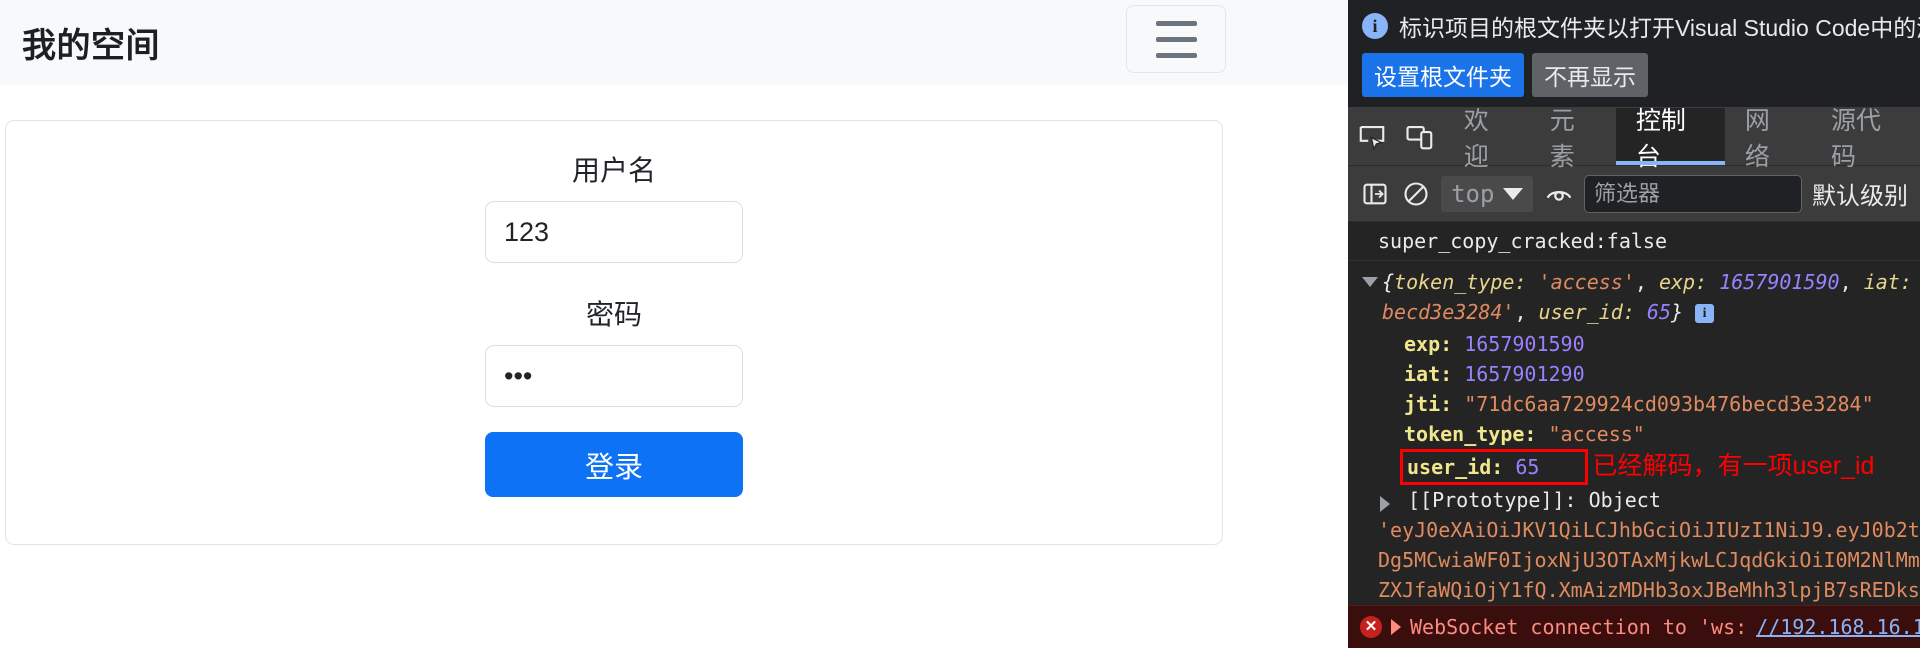 Image resolution: width=1920 pixels, height=648 pixels. Describe the element at coordinates (1524, 344) in the screenshot. I see `property-value: 1657901590` at that location.